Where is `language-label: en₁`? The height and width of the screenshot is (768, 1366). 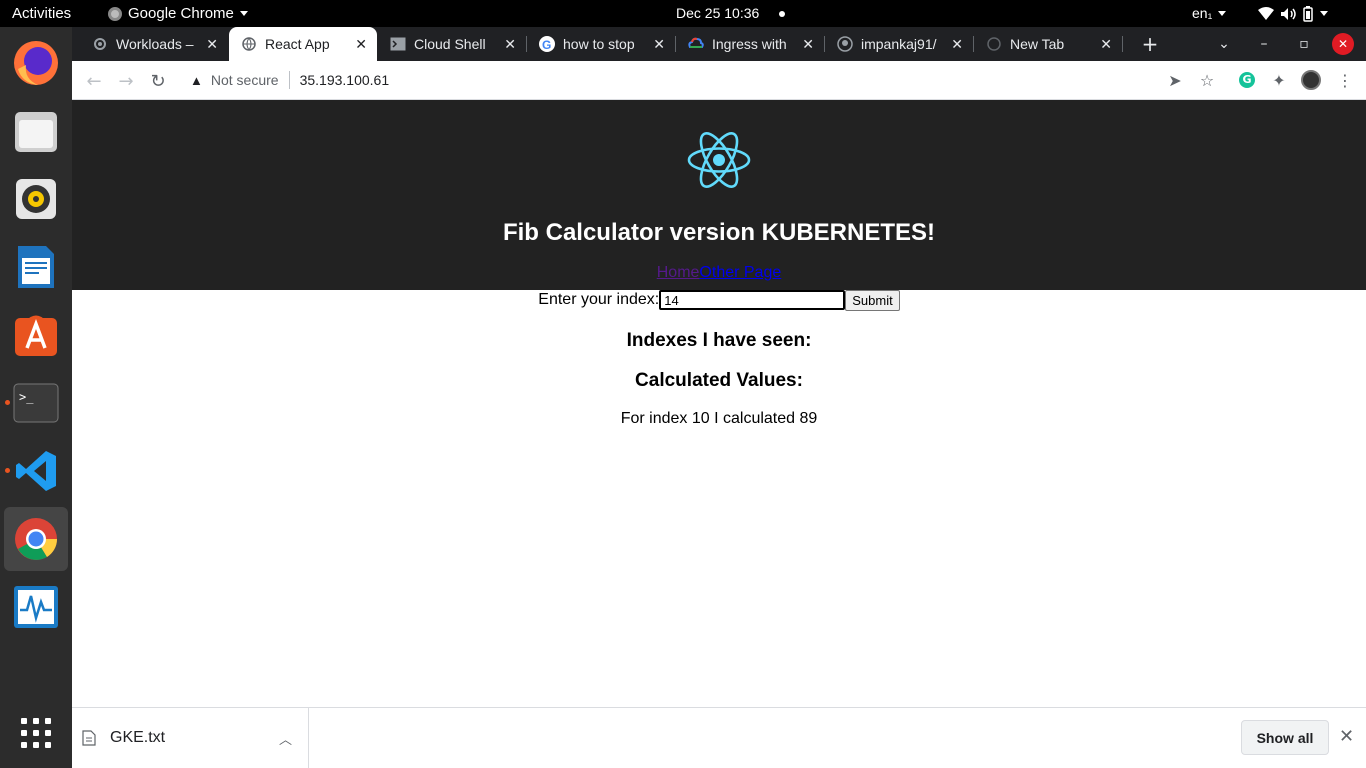 language-label: en₁ is located at coordinates (1202, 13).